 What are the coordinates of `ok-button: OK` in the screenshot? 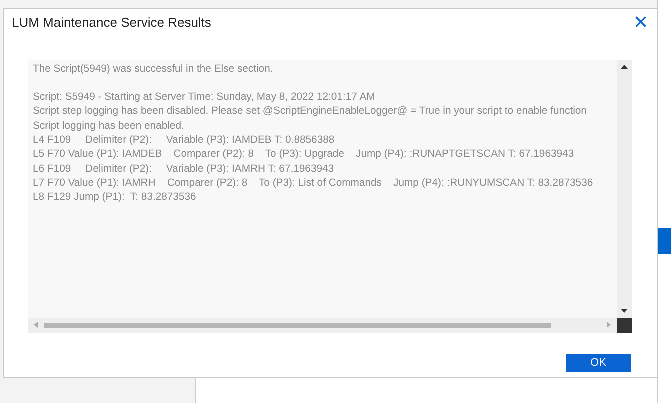 It's located at (598, 363).